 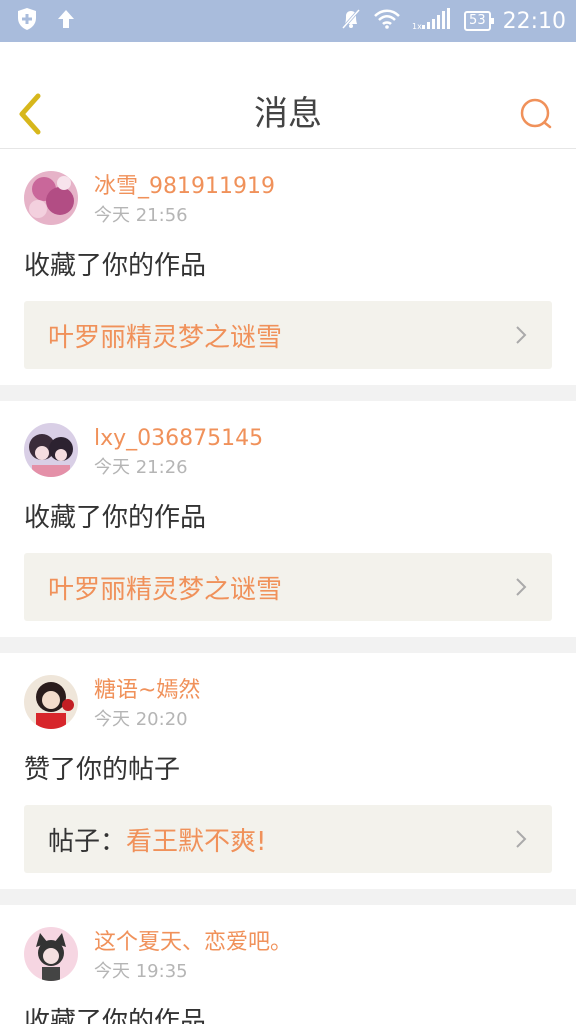 I want to click on timestamp: 今天 21:26, so click(x=141, y=467).